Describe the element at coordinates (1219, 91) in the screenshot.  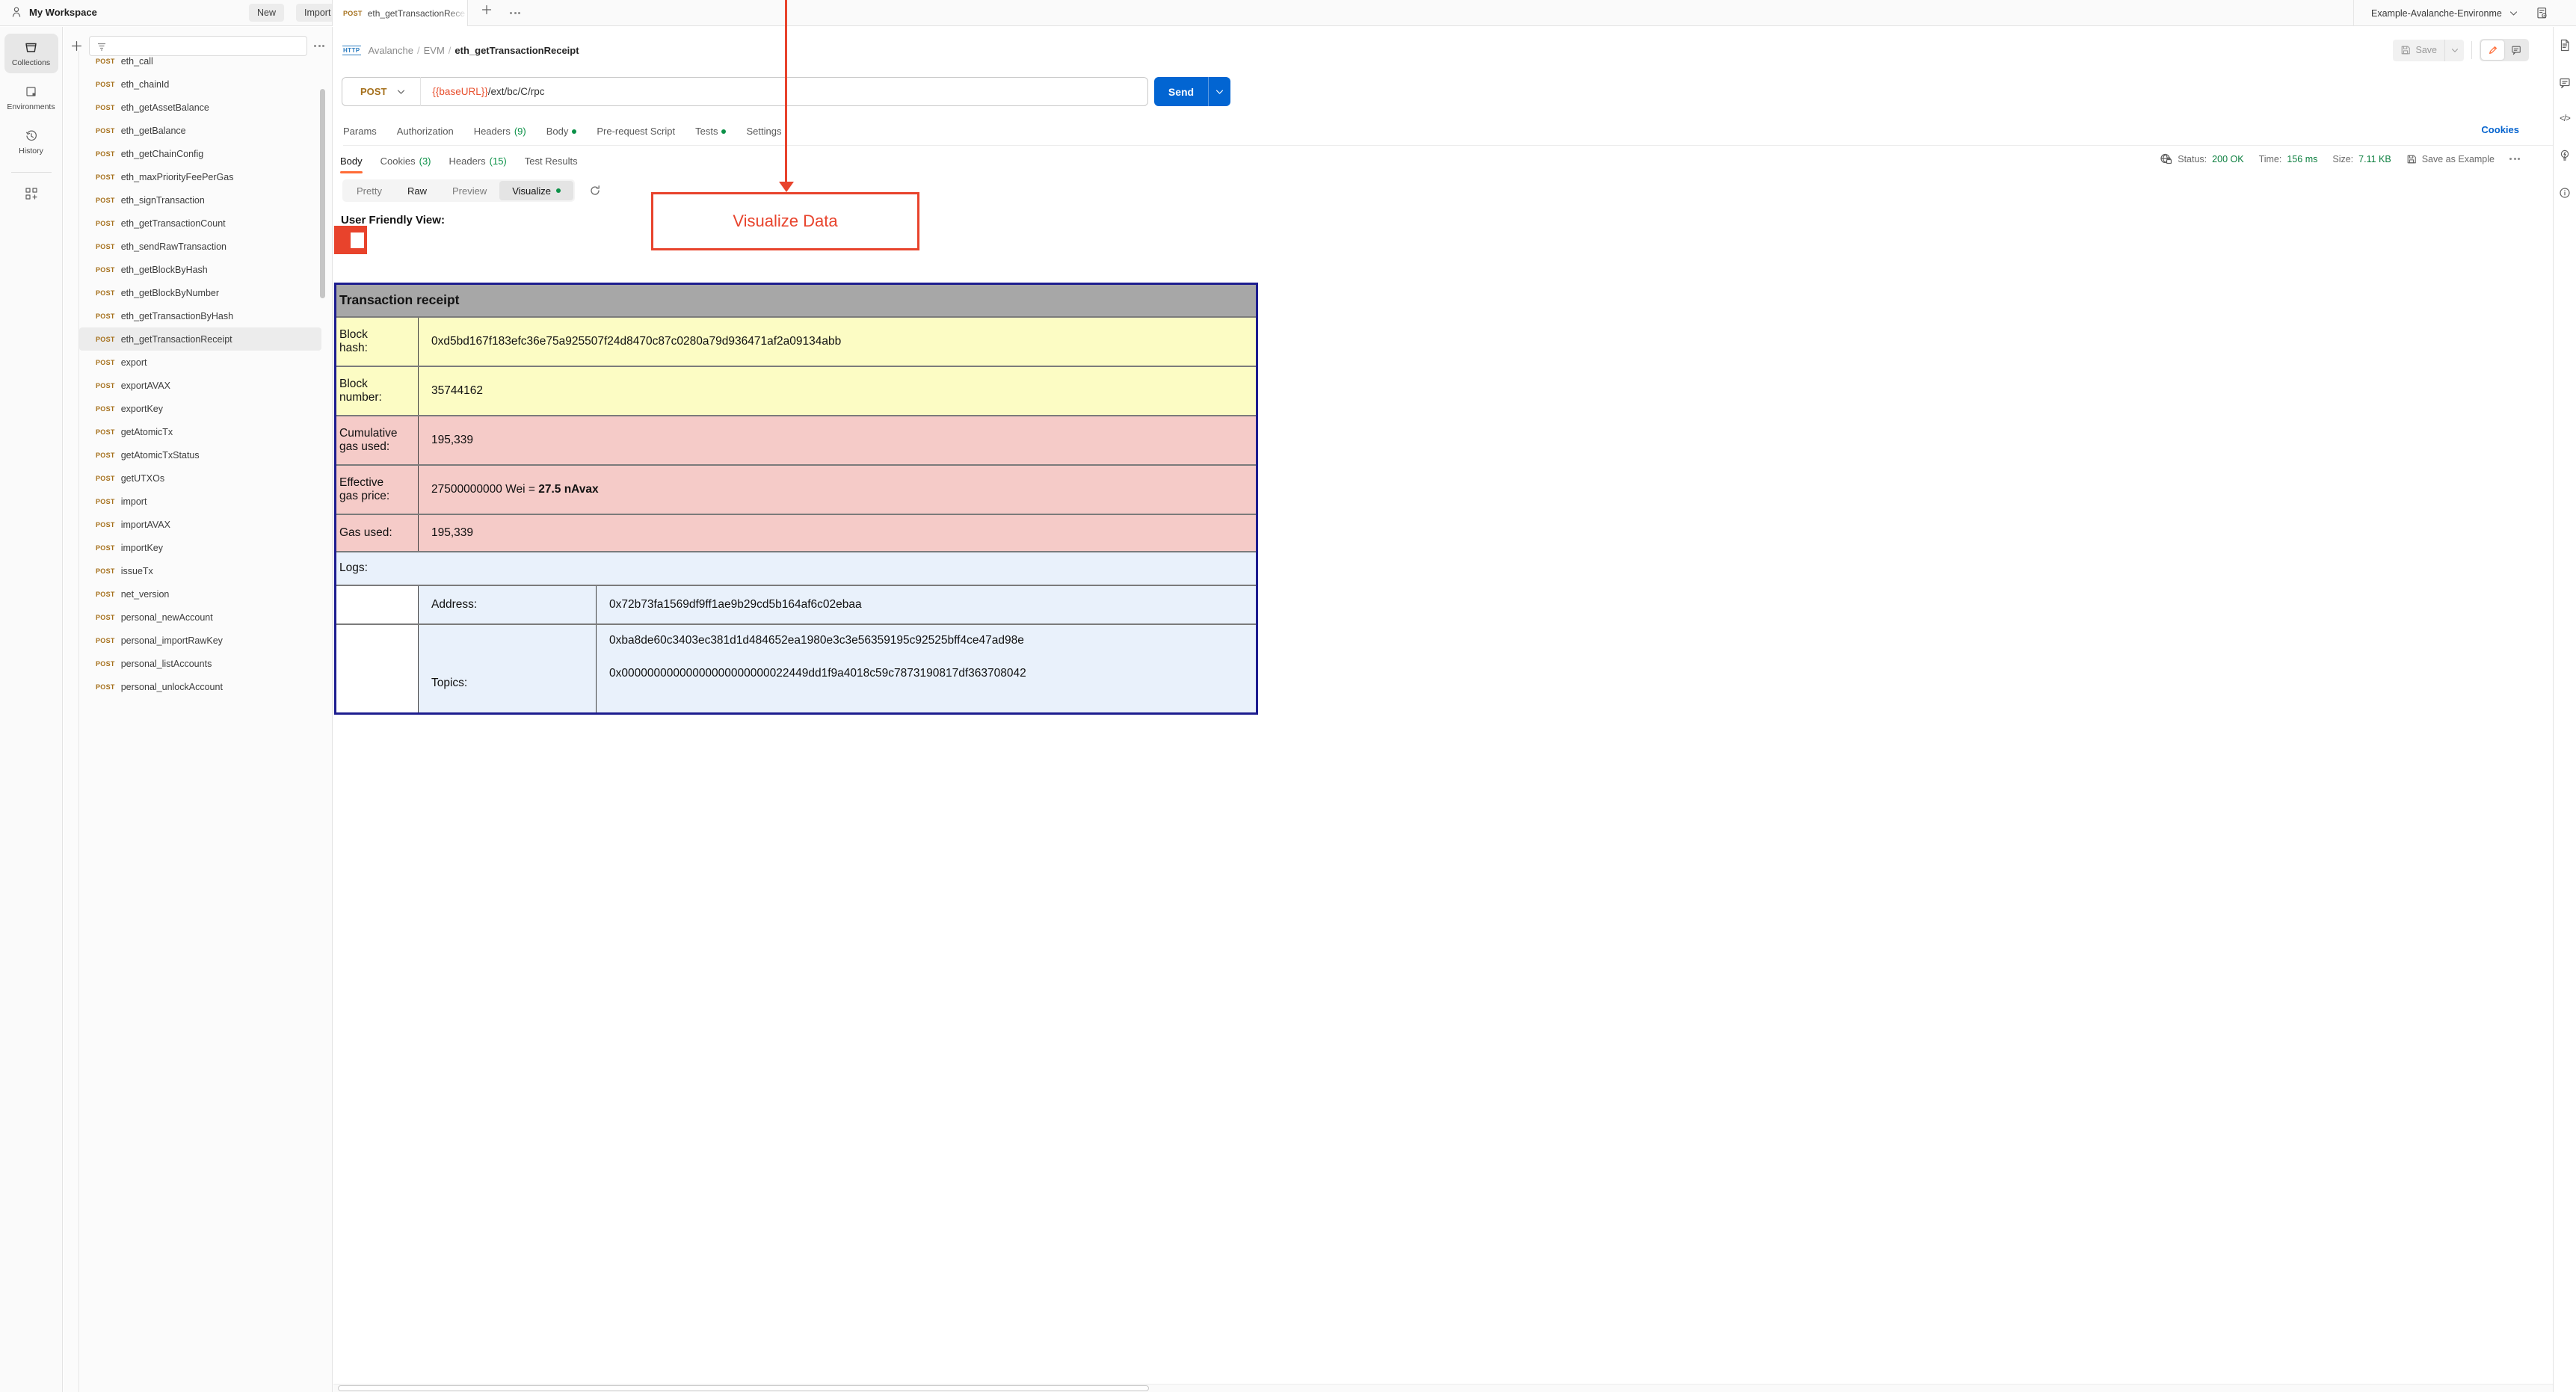
I see `send-options-chevron-icon` at that location.